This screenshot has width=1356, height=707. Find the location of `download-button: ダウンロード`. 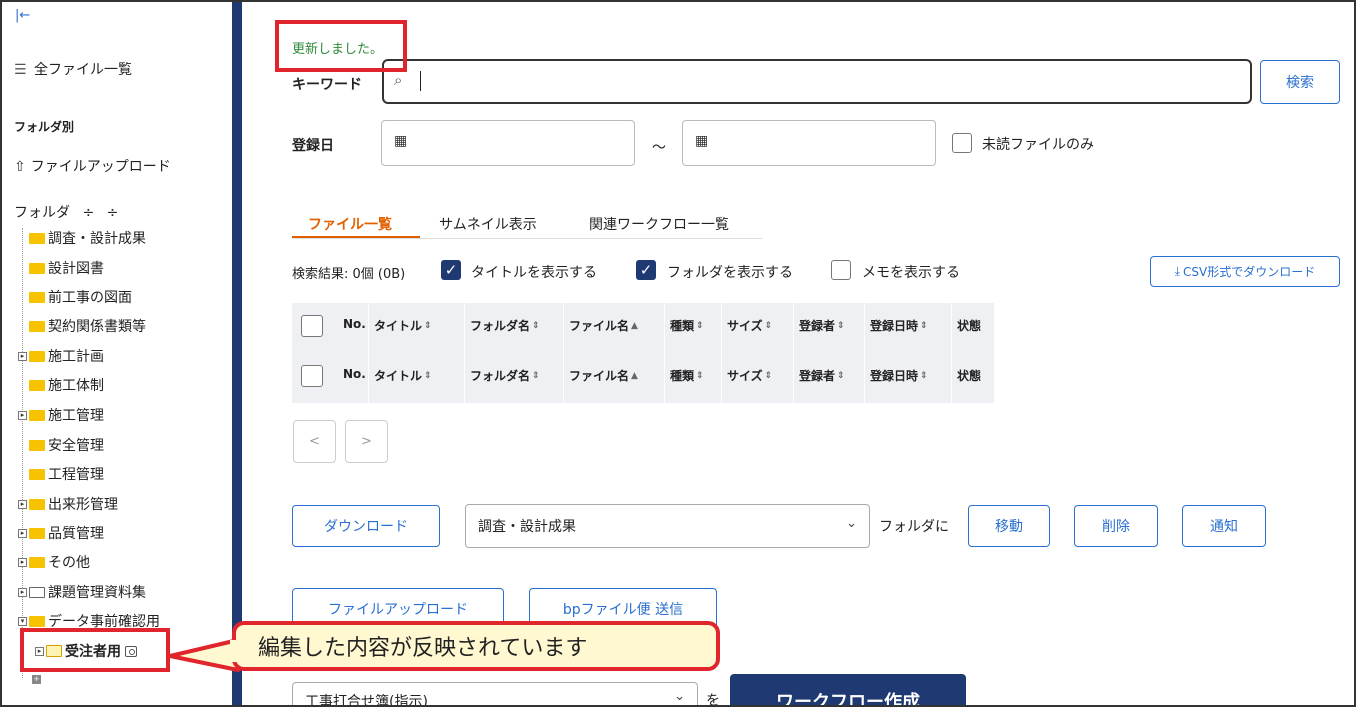

download-button: ダウンロード is located at coordinates (366, 526).